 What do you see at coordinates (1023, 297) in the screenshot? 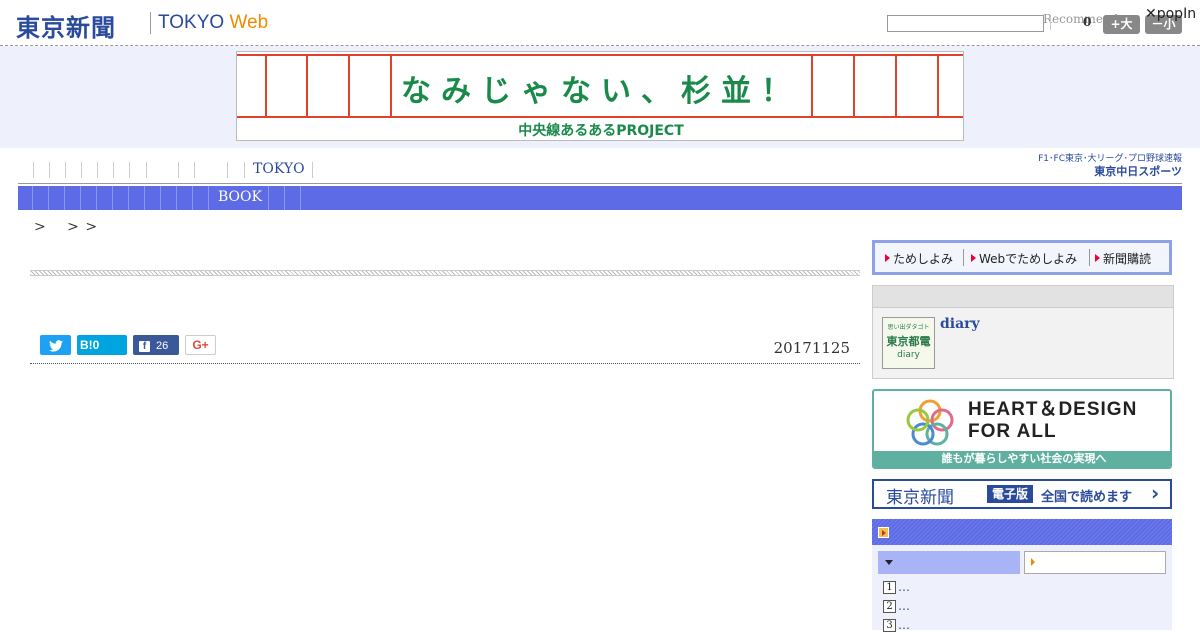
I see `diary-widget-header` at bounding box center [1023, 297].